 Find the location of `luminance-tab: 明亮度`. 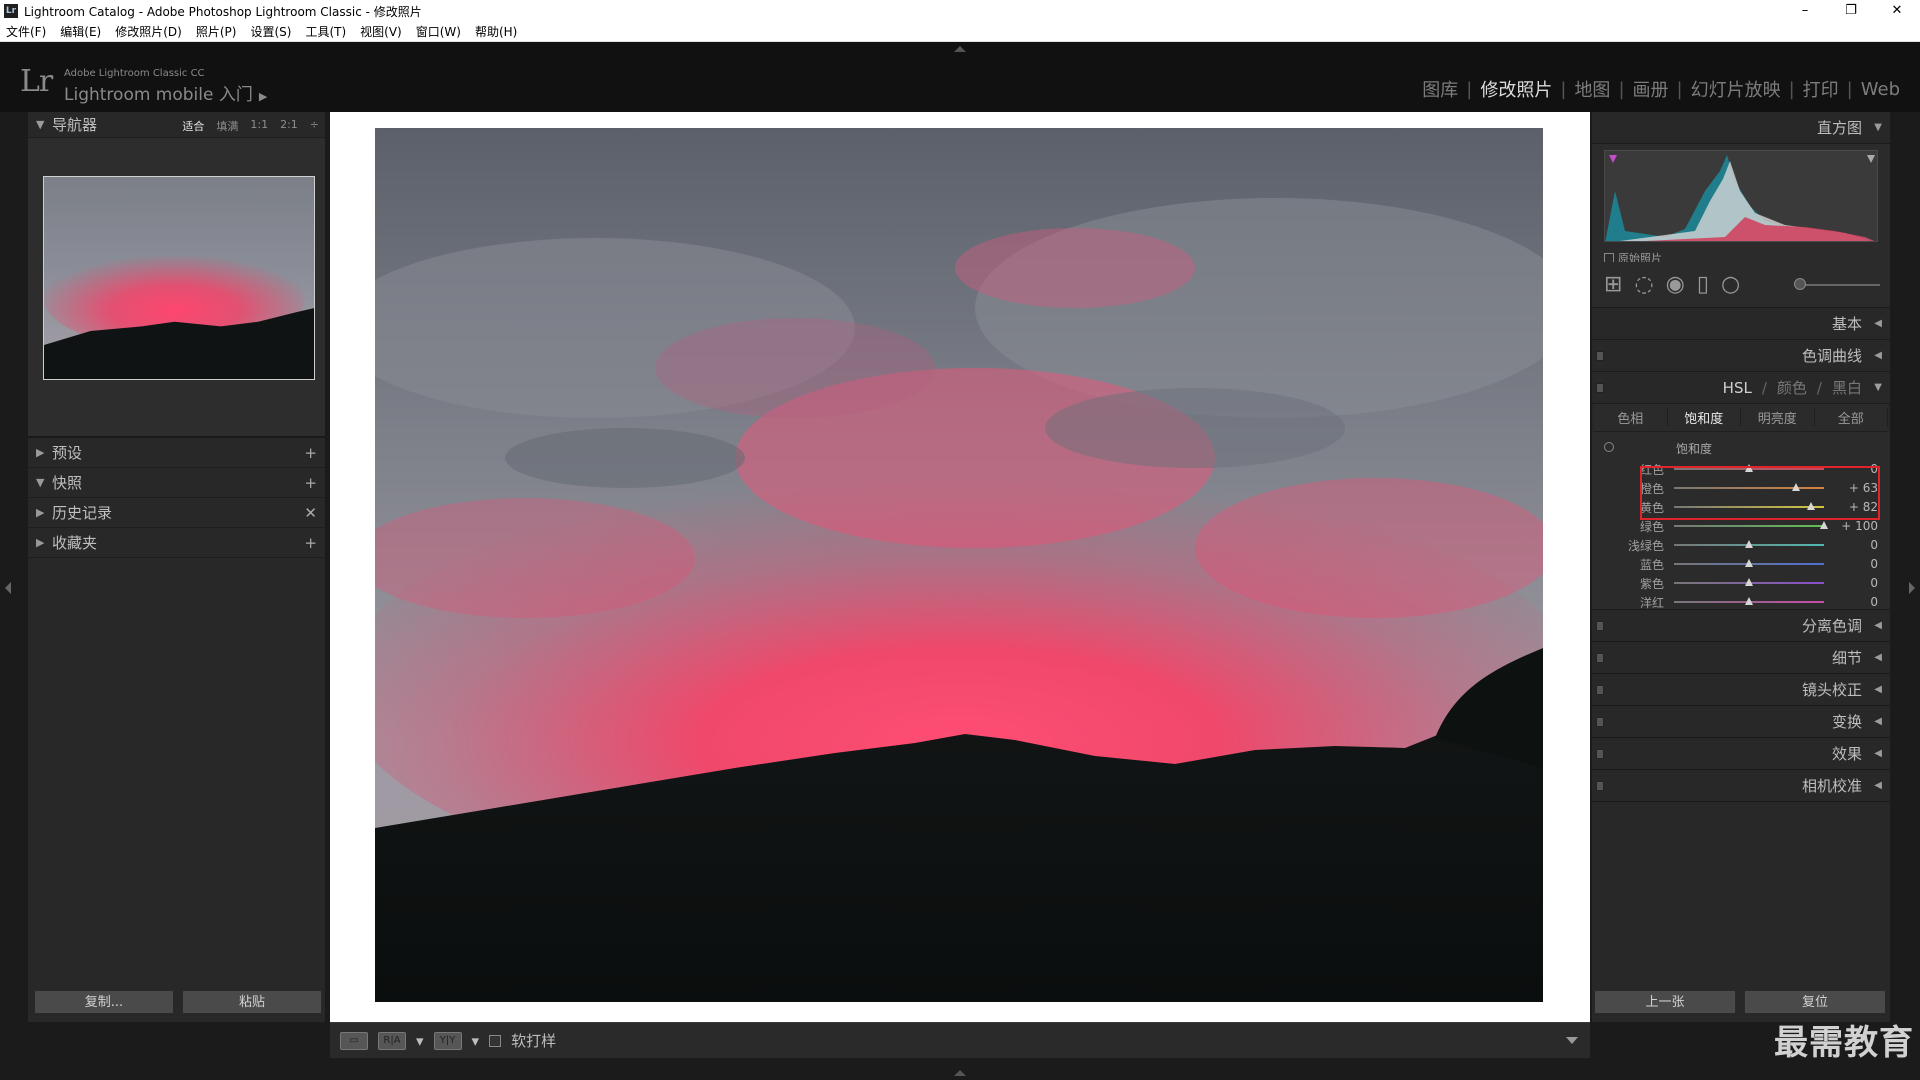

luminance-tab: 明亮度 is located at coordinates (1778, 417).